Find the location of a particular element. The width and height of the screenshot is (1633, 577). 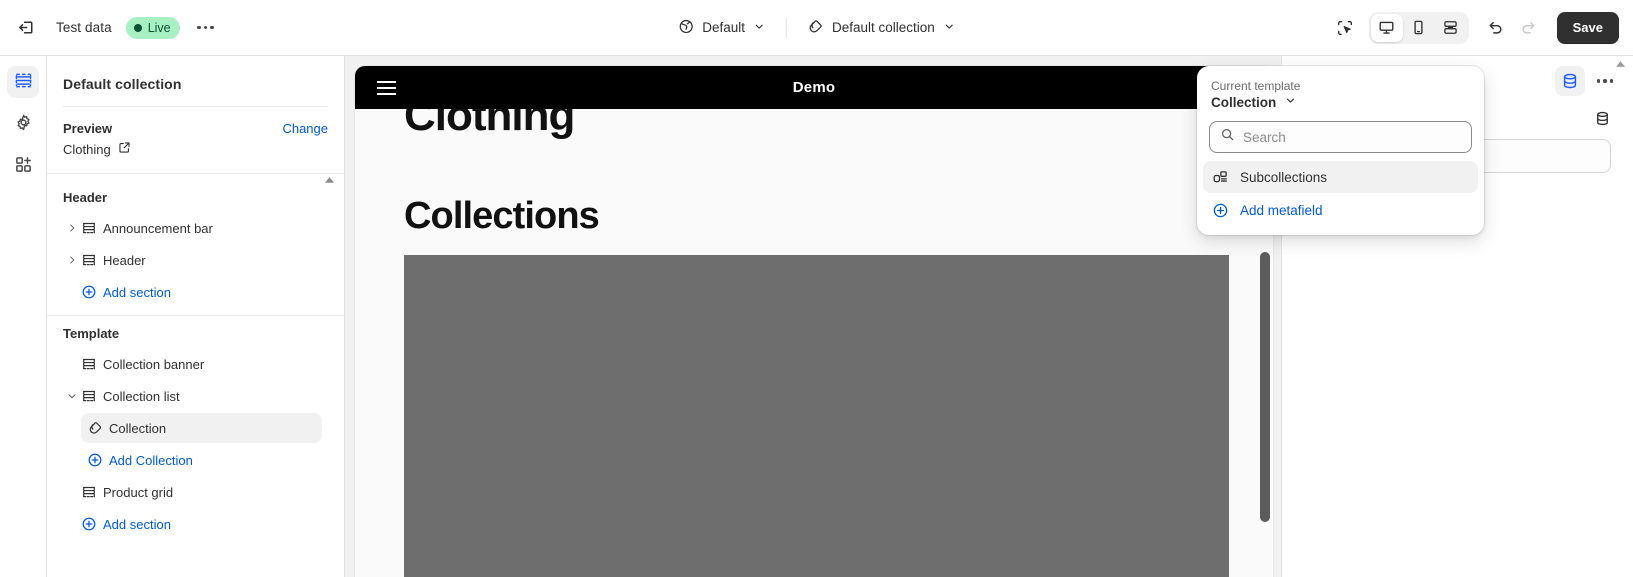

storefront-header: Demo is located at coordinates (814, 87).